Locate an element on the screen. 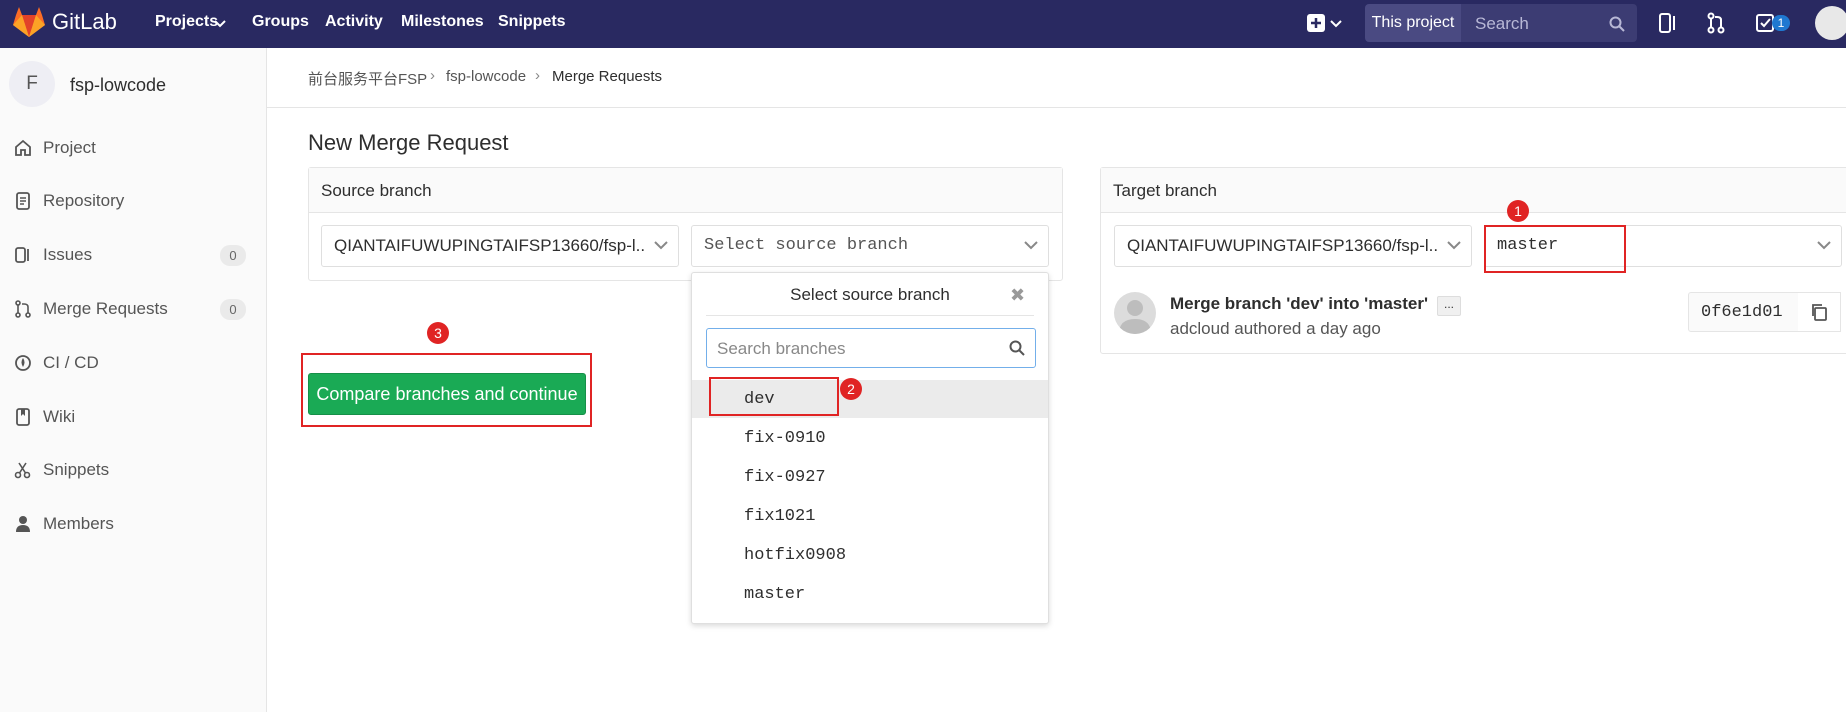 This screenshot has height=712, width=1846. user-icon is located at coordinates (23, 524).